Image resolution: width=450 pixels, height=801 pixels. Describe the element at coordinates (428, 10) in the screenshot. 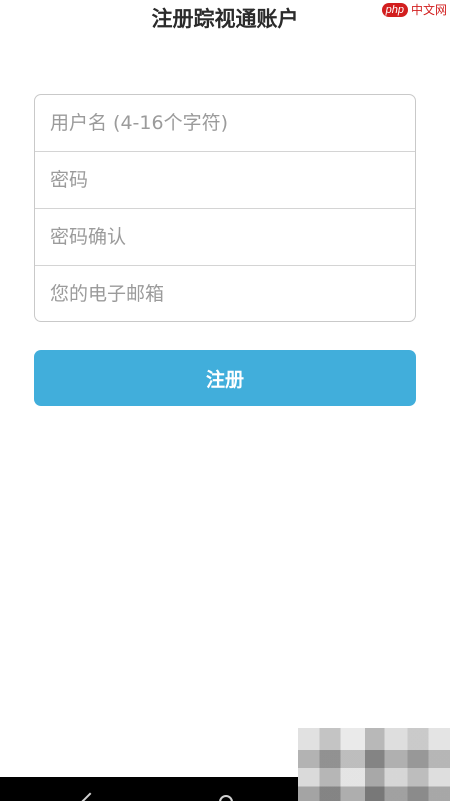

I see `watermark-text: 中文网` at that location.